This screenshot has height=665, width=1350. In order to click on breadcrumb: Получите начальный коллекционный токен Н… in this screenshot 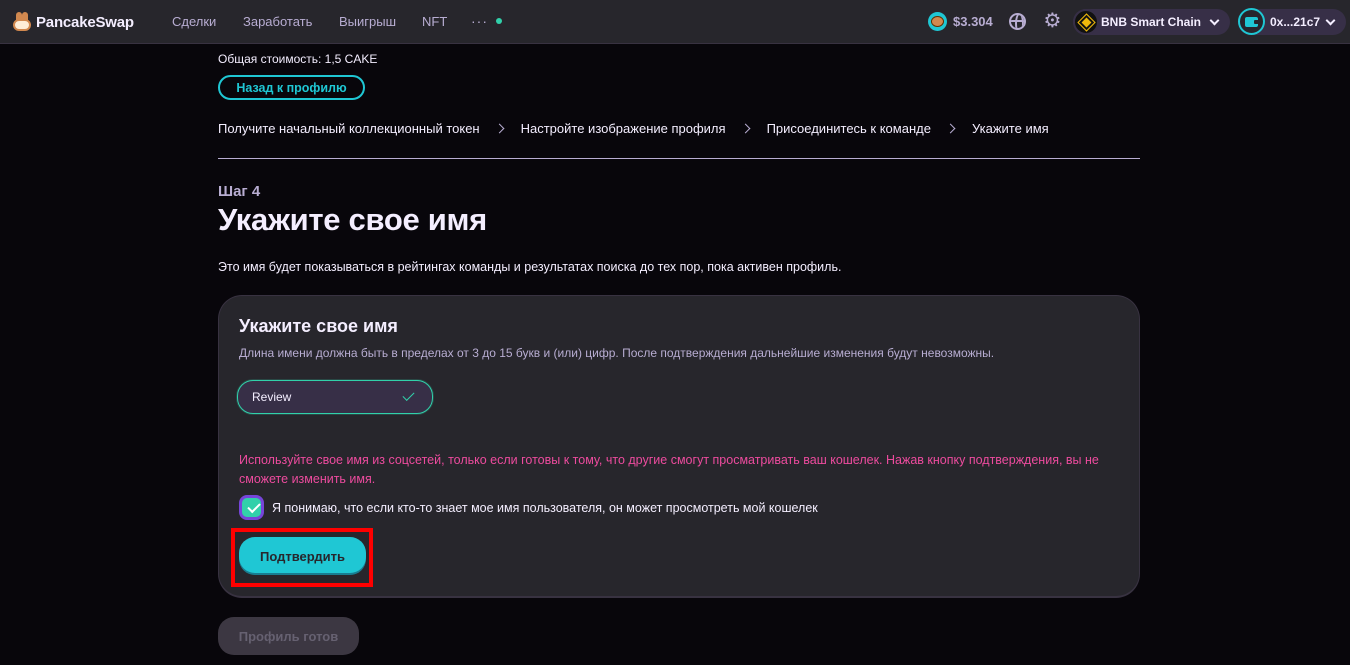, I will do `click(633, 128)`.